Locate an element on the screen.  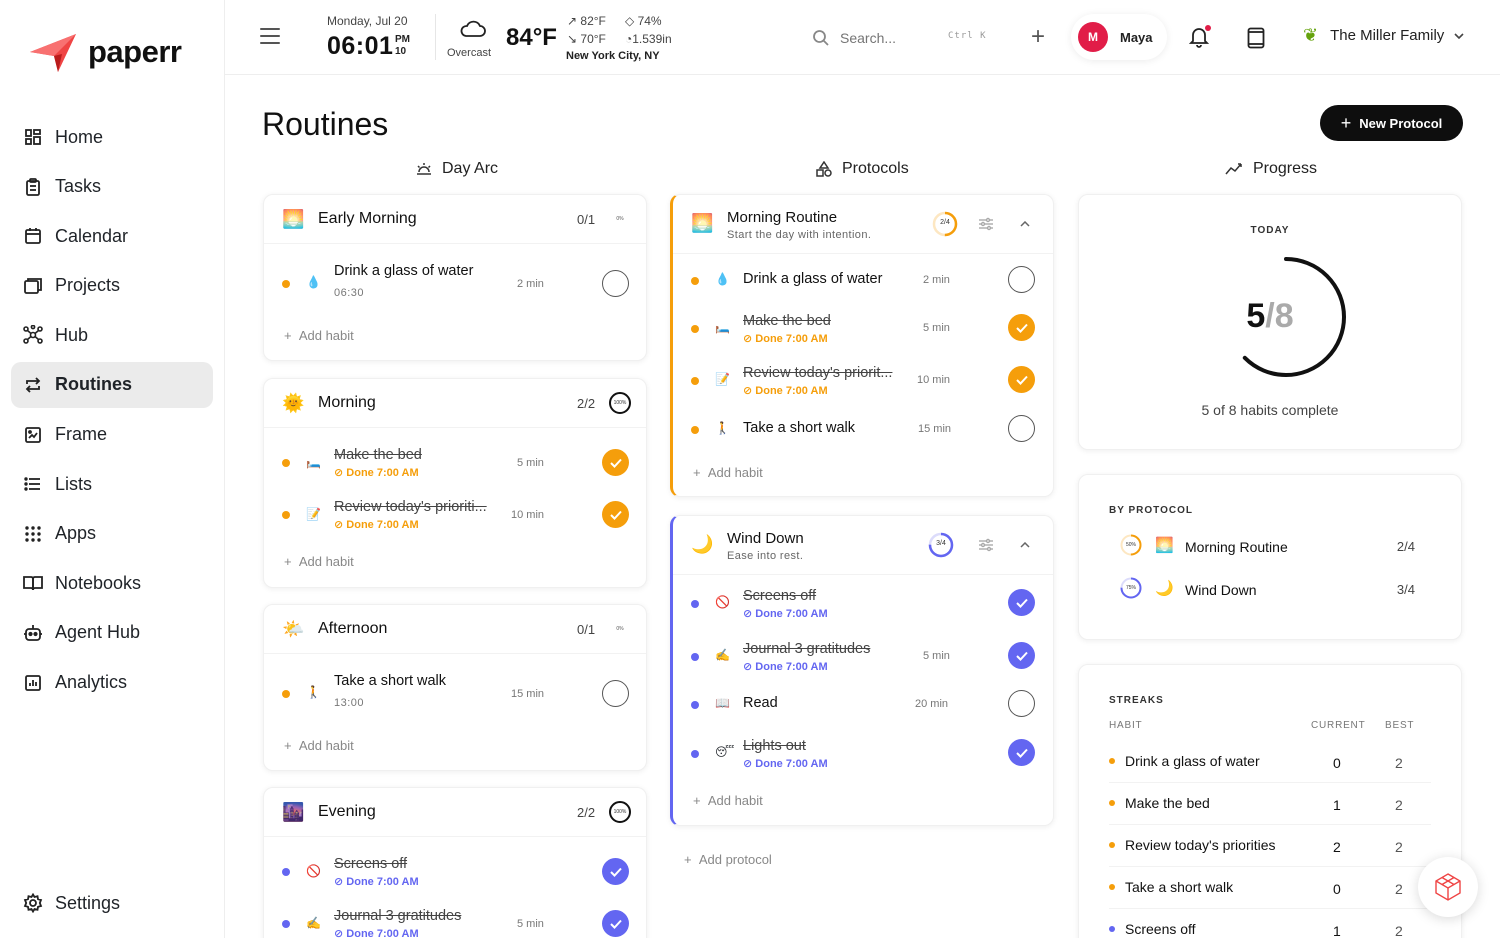
habit-duration: 20 min is located at coordinates (932, 704).